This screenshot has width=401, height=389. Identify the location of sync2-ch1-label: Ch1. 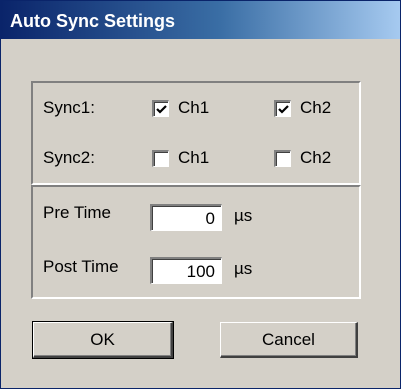
(193, 158).